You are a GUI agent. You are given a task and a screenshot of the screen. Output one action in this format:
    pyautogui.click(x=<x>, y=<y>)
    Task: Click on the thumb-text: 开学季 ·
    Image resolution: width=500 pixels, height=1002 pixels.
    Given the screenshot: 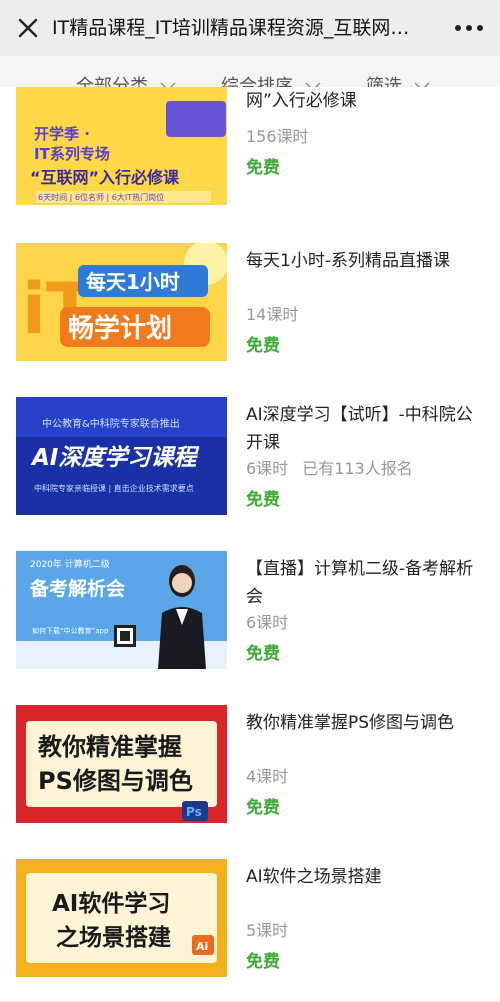 What is the action you would take?
    pyautogui.click(x=62, y=134)
    